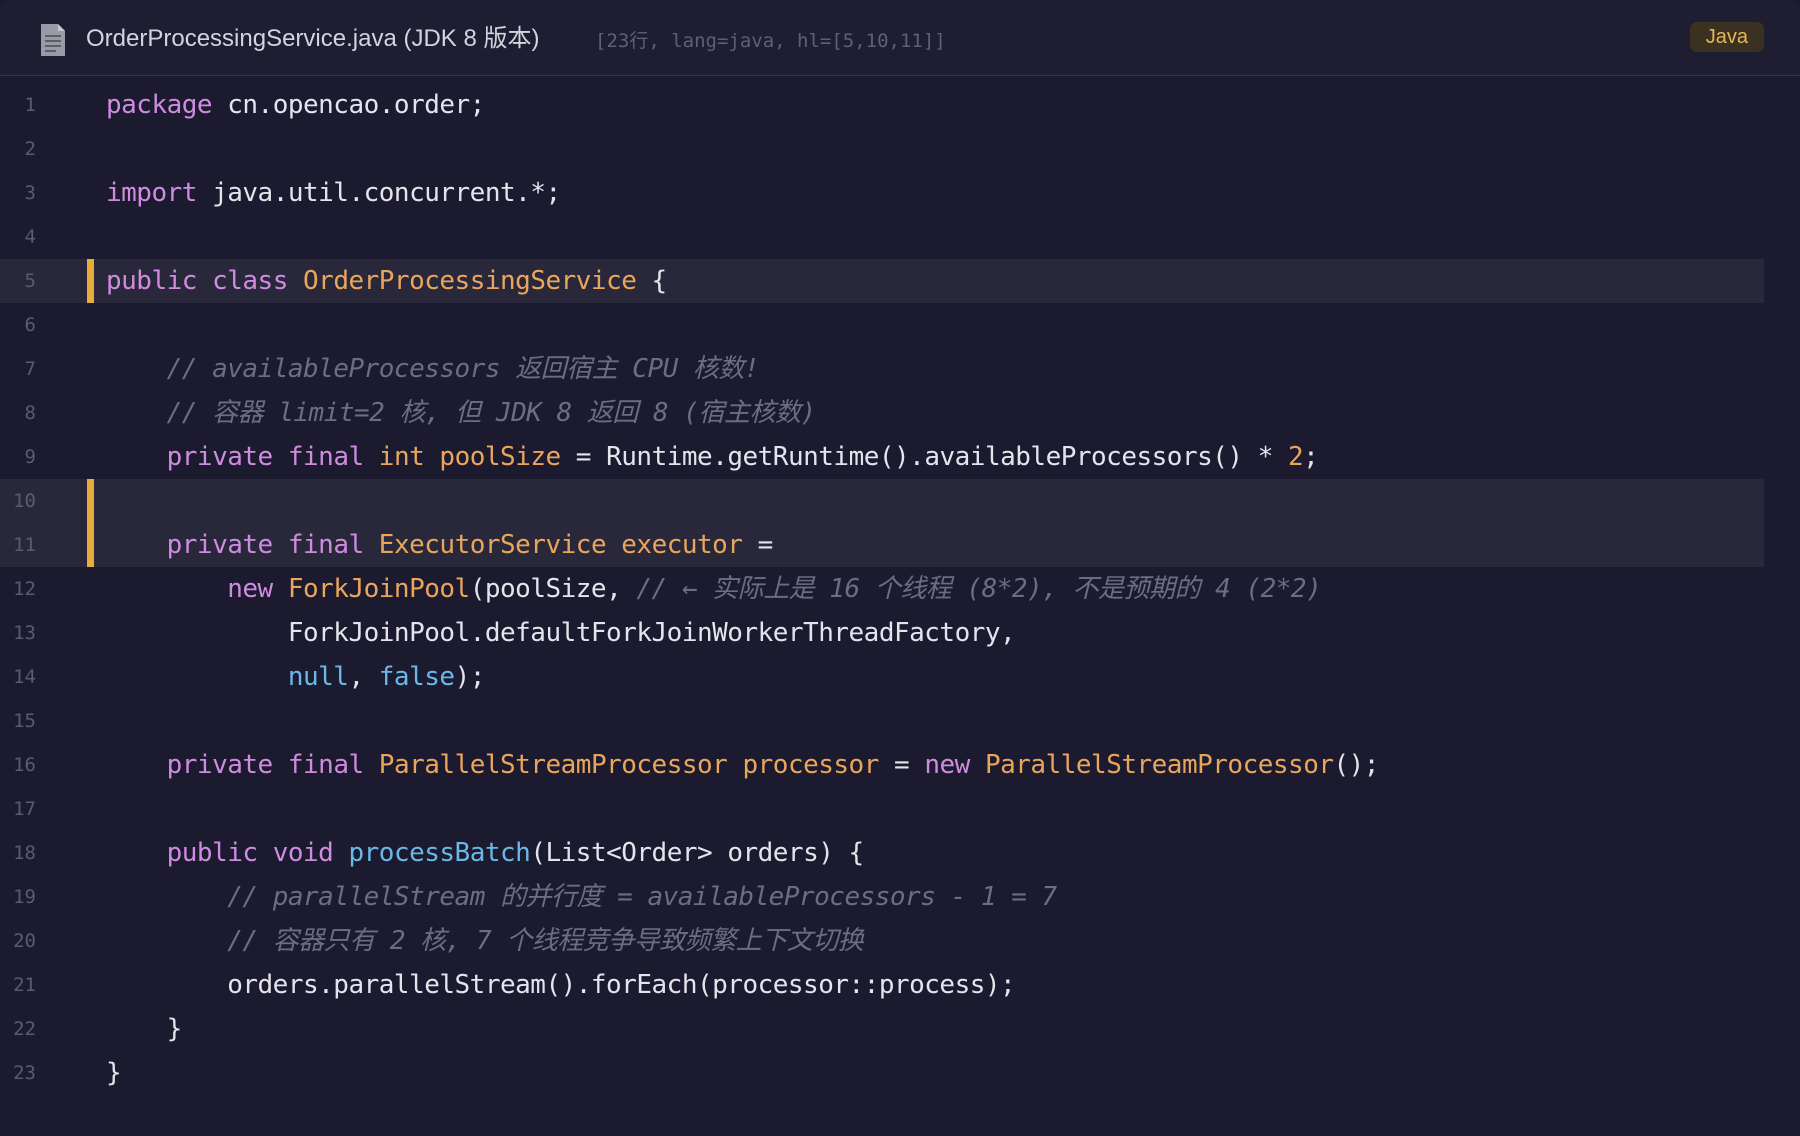 This screenshot has height=1136, width=1800. I want to click on code-token: executor, so click(682, 545).